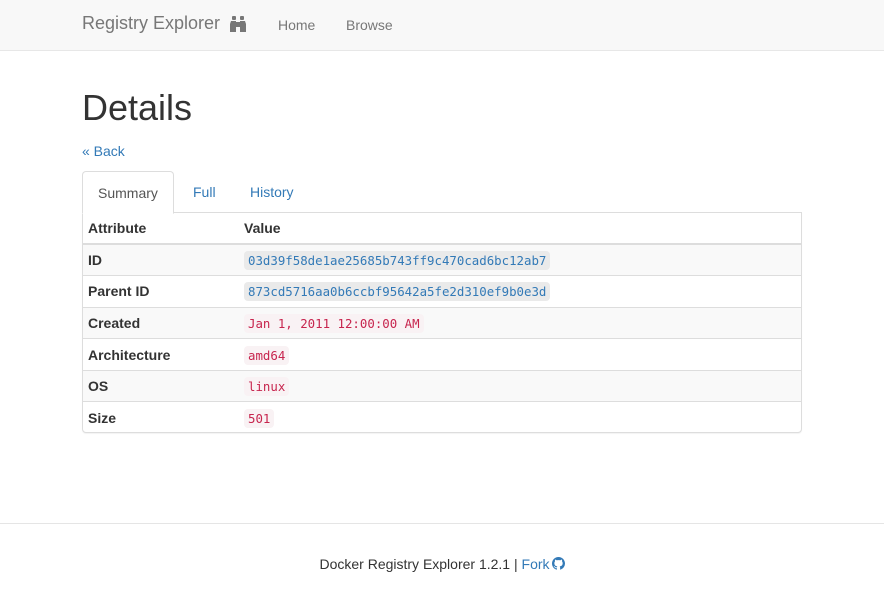  I want to click on id-link: 03d39f58de1ae25685b743ff9c470cad6bc12ab7, so click(397, 261).